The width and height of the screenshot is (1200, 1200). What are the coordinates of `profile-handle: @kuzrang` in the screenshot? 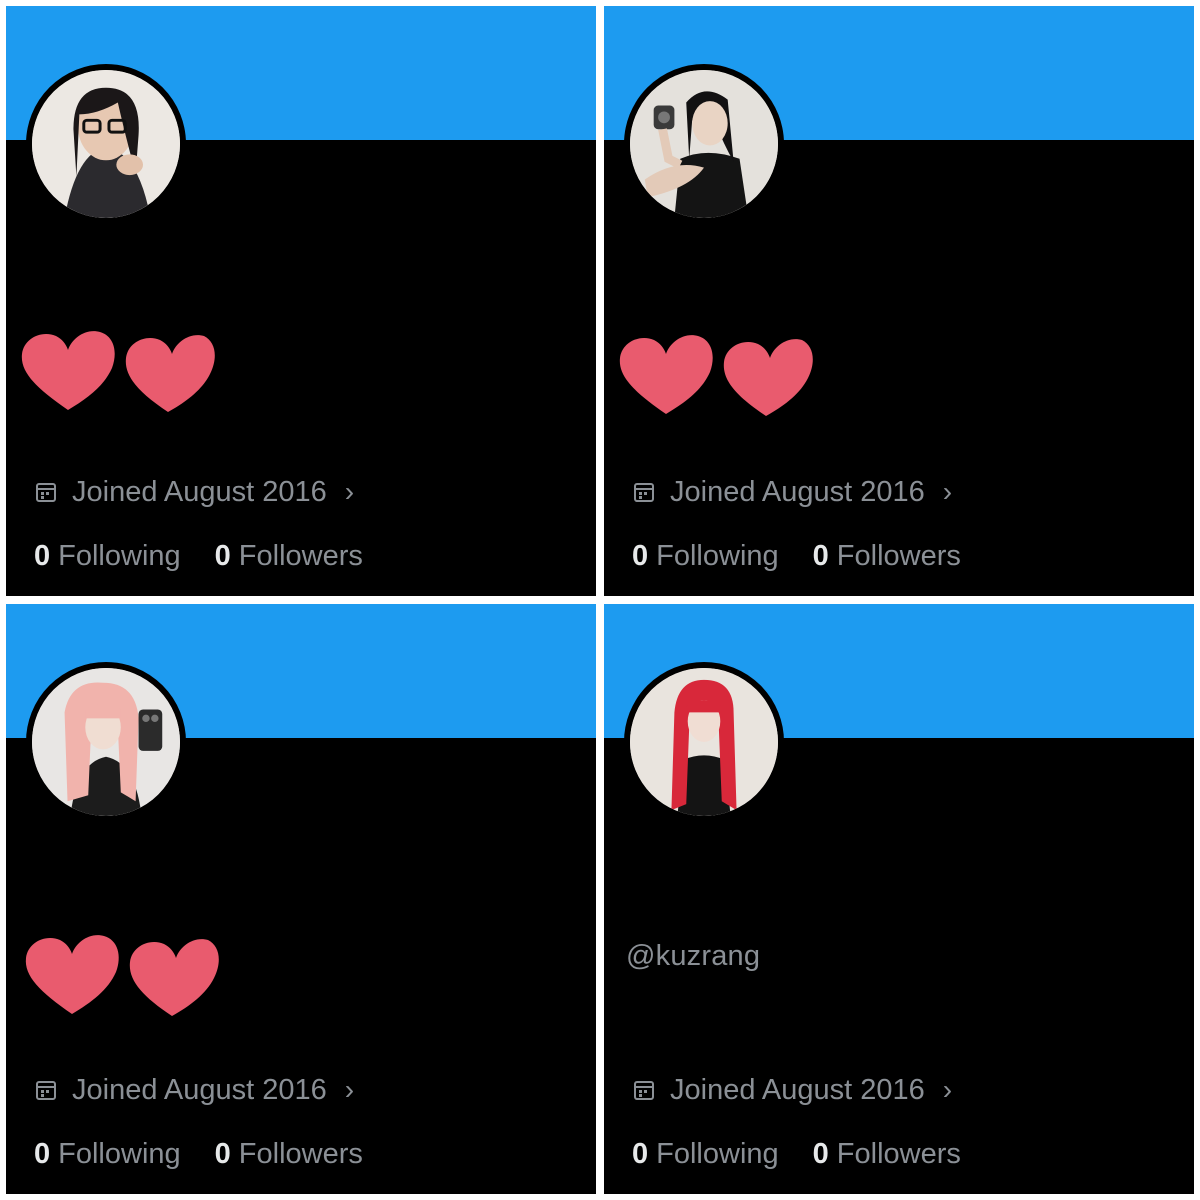 It's located at (693, 956).